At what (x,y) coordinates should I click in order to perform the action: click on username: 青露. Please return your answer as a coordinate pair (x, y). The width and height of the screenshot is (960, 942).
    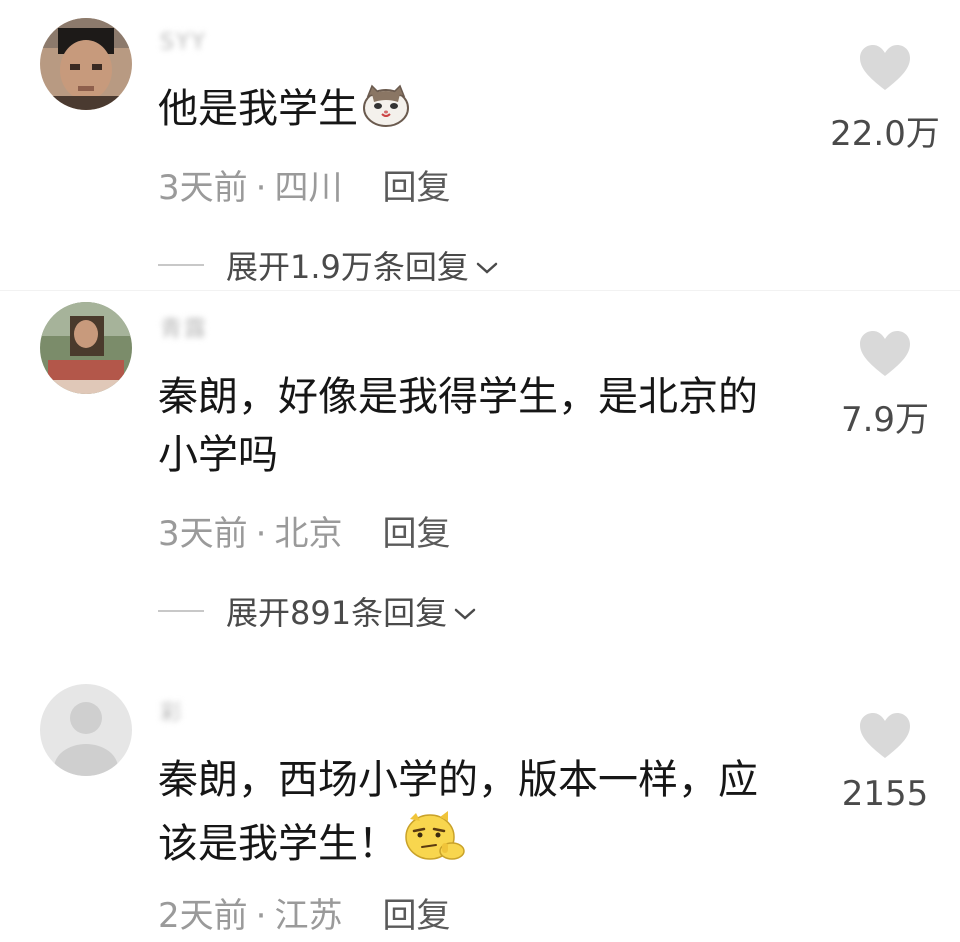
    Looking at the image, I should click on (184, 327).